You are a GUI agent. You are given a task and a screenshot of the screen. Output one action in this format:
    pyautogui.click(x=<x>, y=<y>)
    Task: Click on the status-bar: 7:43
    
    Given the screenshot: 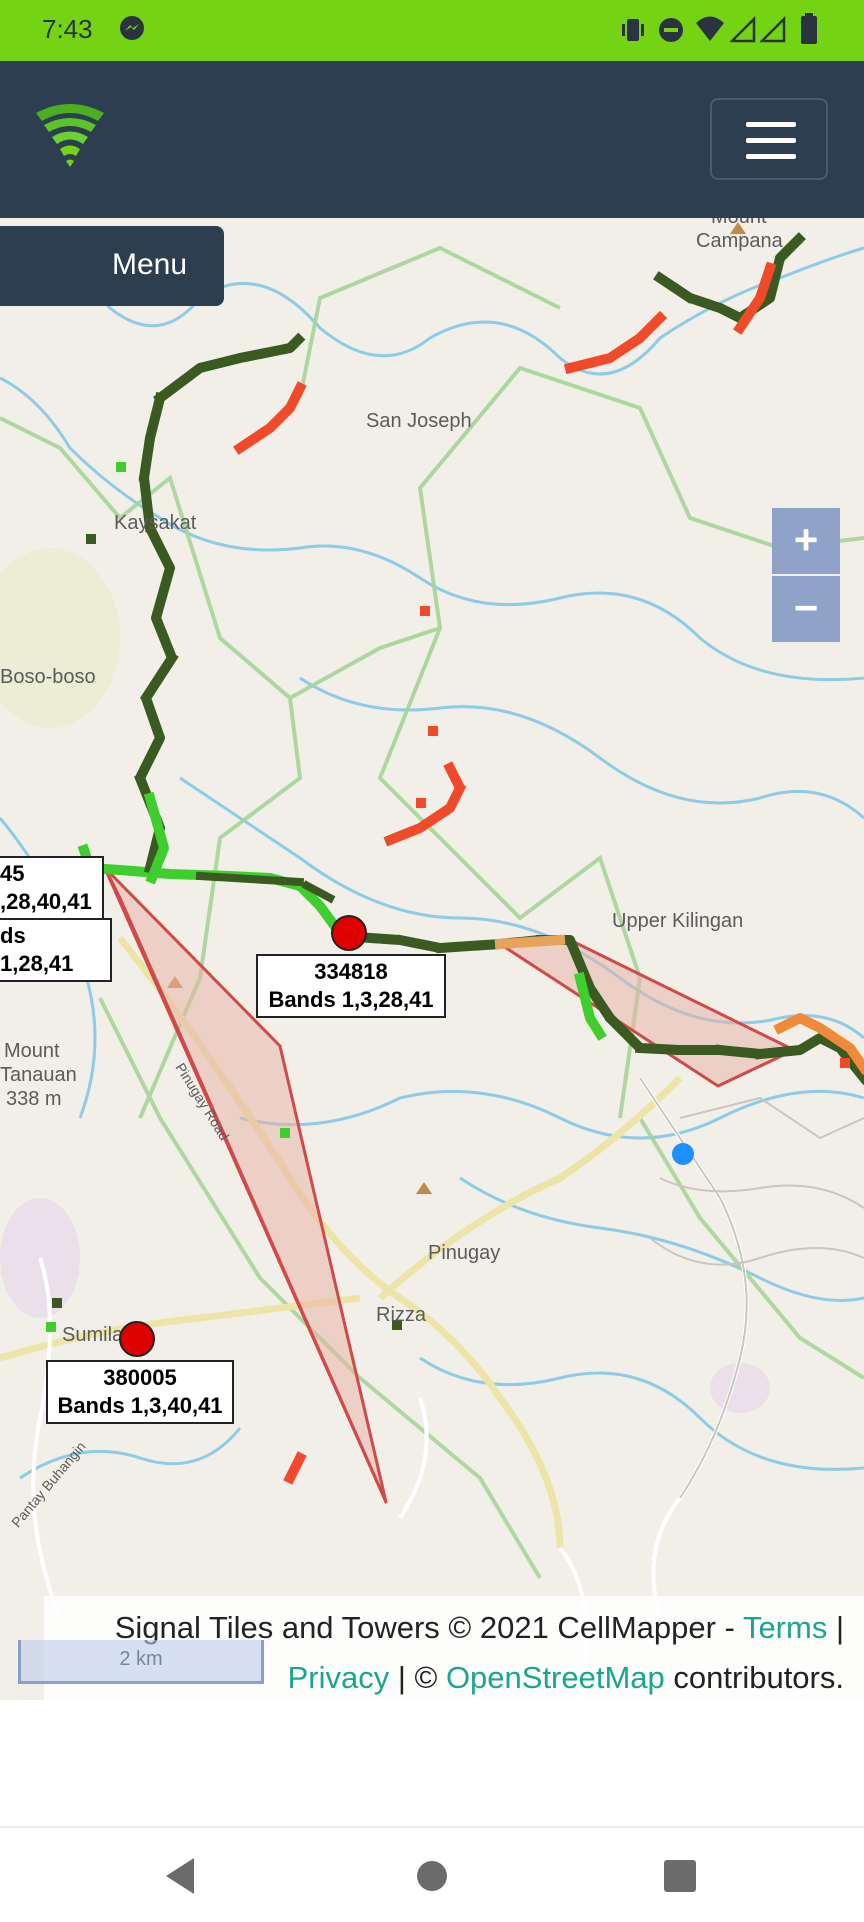 What is the action you would take?
    pyautogui.click(x=432, y=30)
    